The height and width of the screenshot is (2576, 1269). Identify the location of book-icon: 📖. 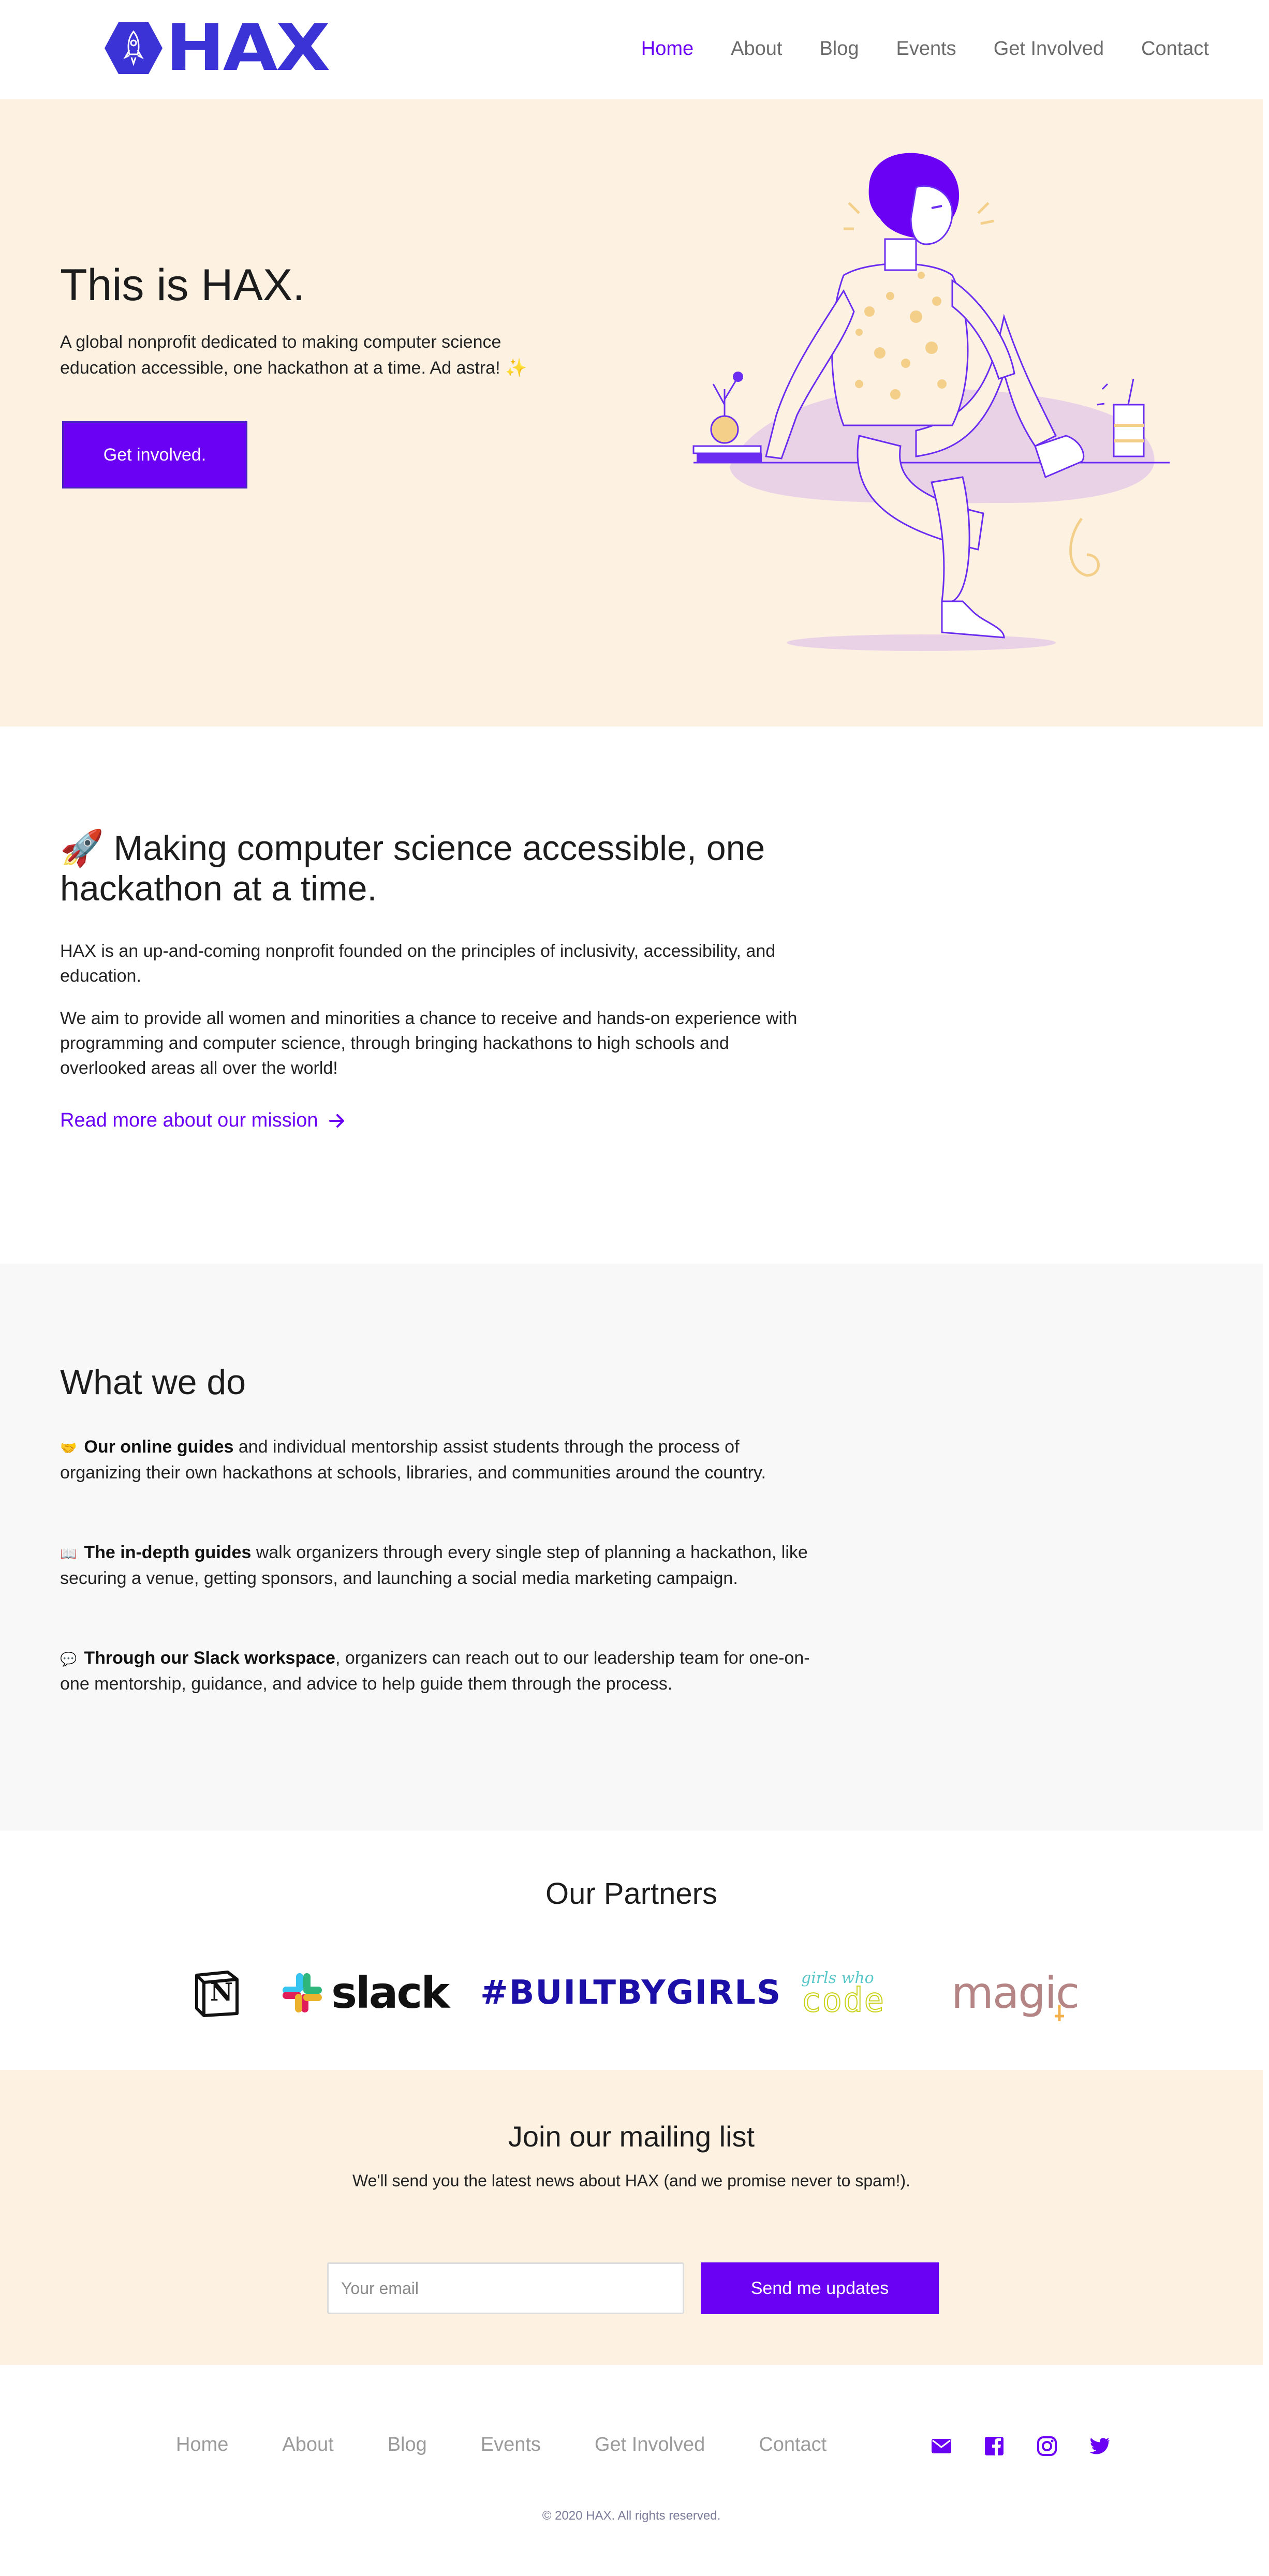
(68, 1553).